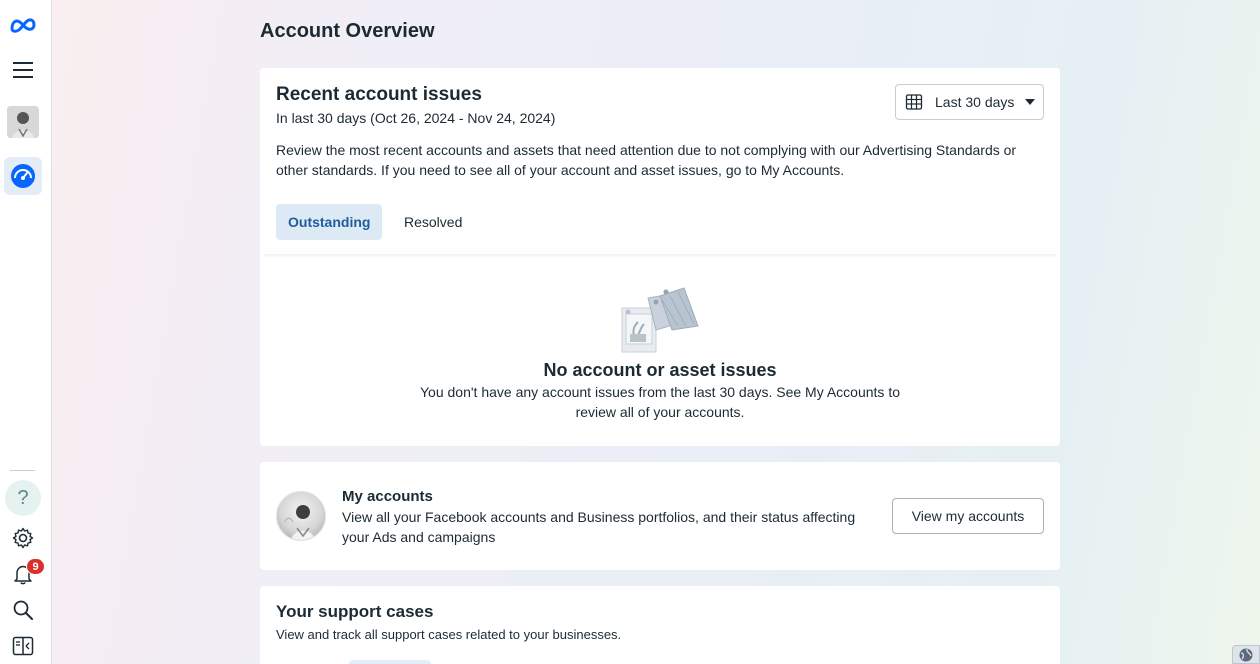 The width and height of the screenshot is (1260, 664). Describe the element at coordinates (975, 102) in the screenshot. I see `date-range-label: Last 30 days` at that location.